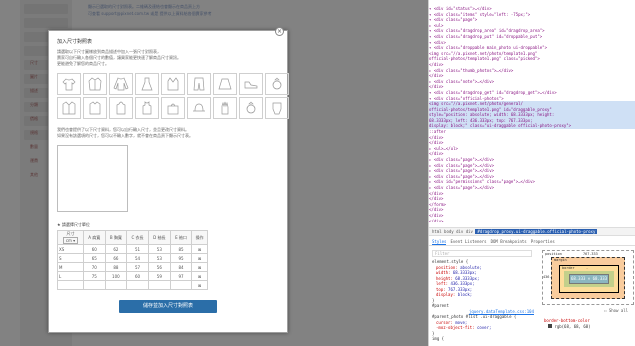 This screenshot has height=346, width=635. Describe the element at coordinates (70, 258) in the screenshot. I see `size-name-input: S` at that location.